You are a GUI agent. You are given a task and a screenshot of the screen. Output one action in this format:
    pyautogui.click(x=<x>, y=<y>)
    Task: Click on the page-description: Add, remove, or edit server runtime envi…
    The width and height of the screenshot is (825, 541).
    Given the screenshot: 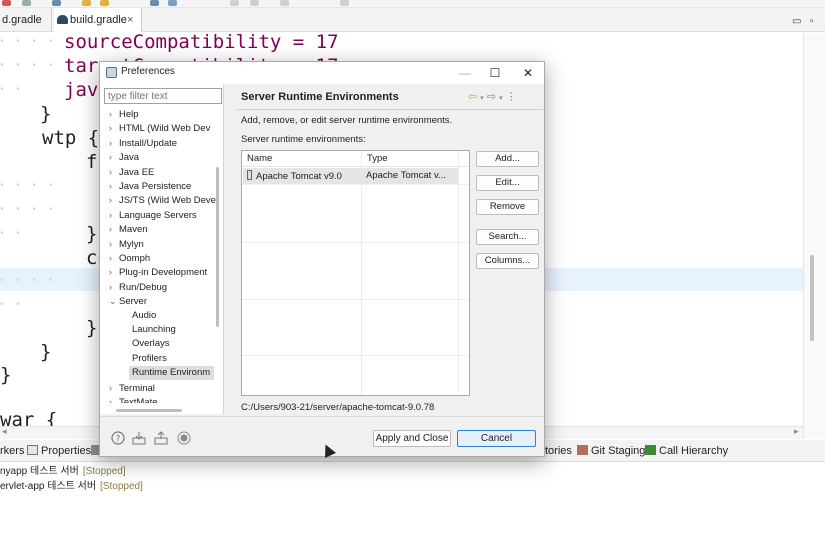 What is the action you would take?
    pyautogui.click(x=347, y=120)
    